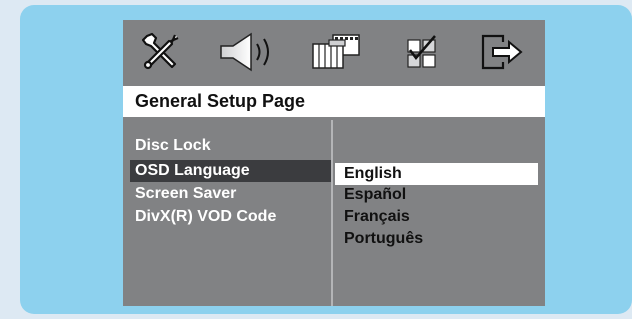 The image size is (632, 319). I want to click on preference-checkbox-icon, so click(422, 52).